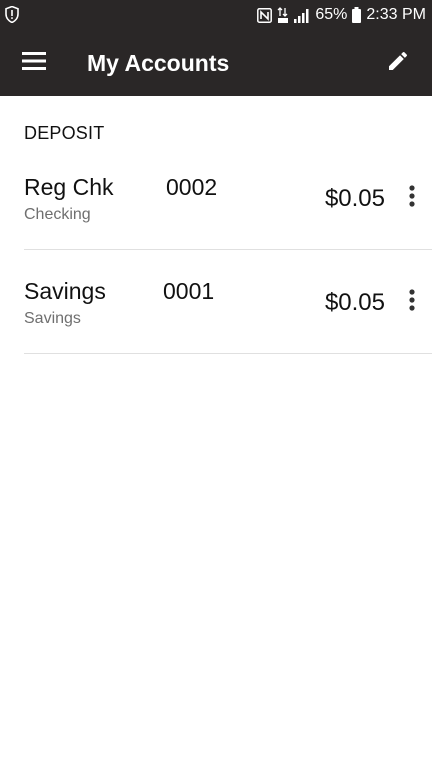 The height and width of the screenshot is (768, 432). What do you see at coordinates (357, 15) in the screenshot?
I see `battery-icon` at bounding box center [357, 15].